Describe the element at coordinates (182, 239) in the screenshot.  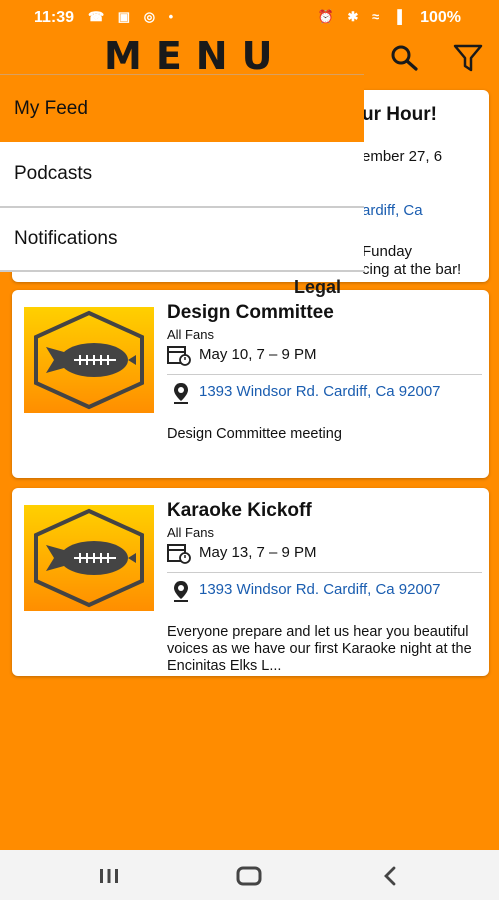
I see `drawer-item-notifications: Notifications` at that location.